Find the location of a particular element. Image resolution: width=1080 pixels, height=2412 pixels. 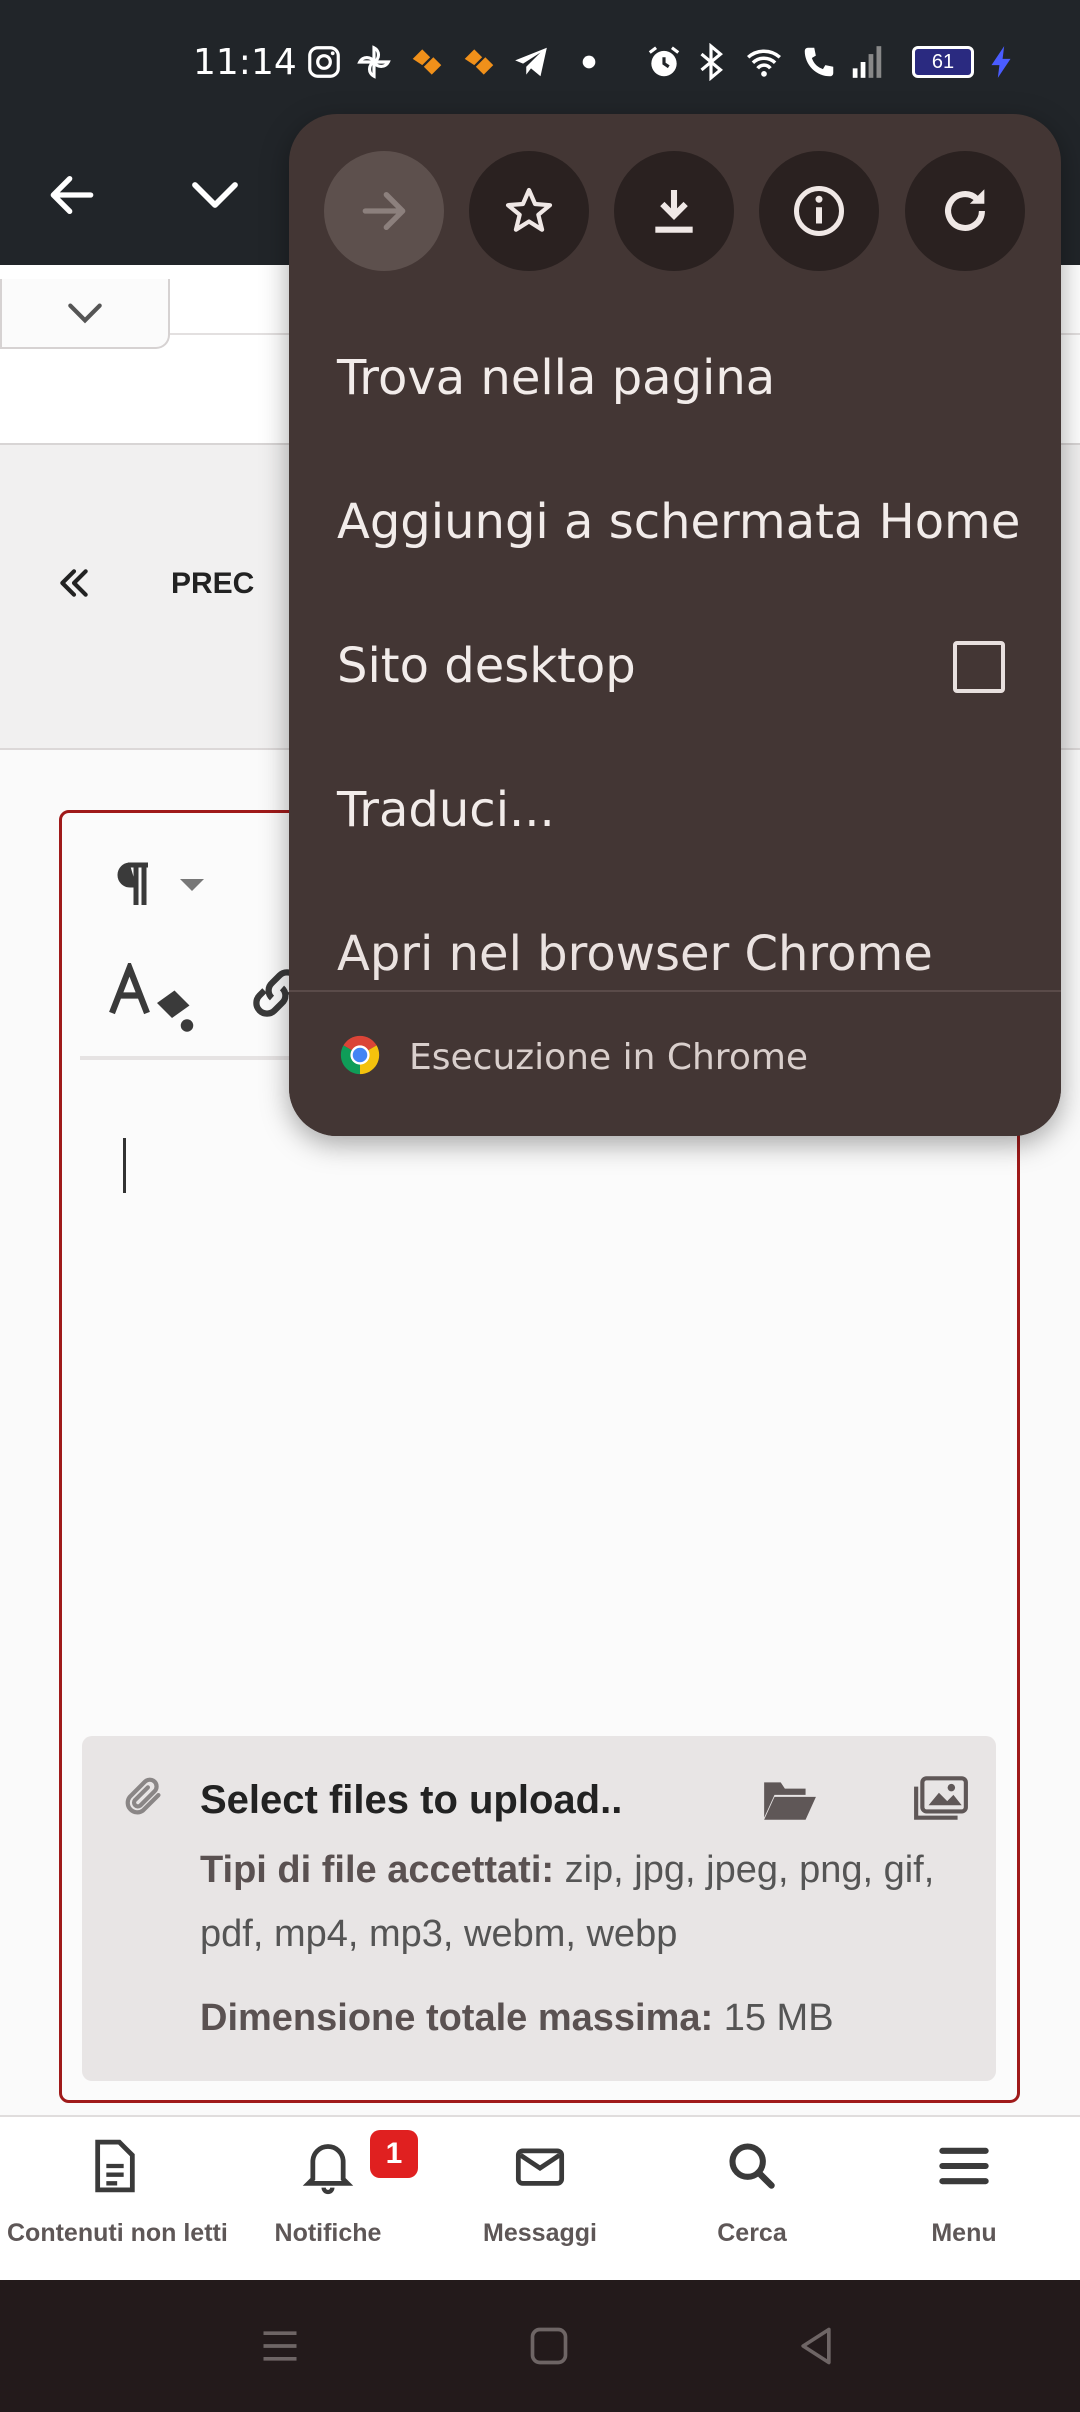

max-total-size: Dimensione totale massima: 15 MB is located at coordinates (517, 2018).